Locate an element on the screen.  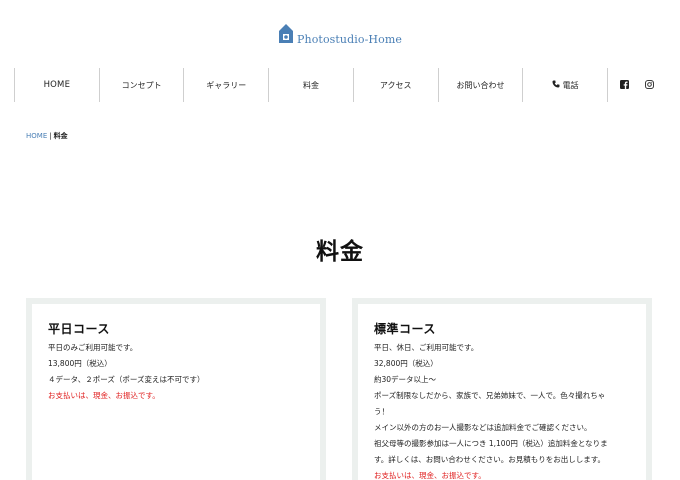
course-text-line: 平日のみご利用可能です。 is located at coordinates (93, 347).